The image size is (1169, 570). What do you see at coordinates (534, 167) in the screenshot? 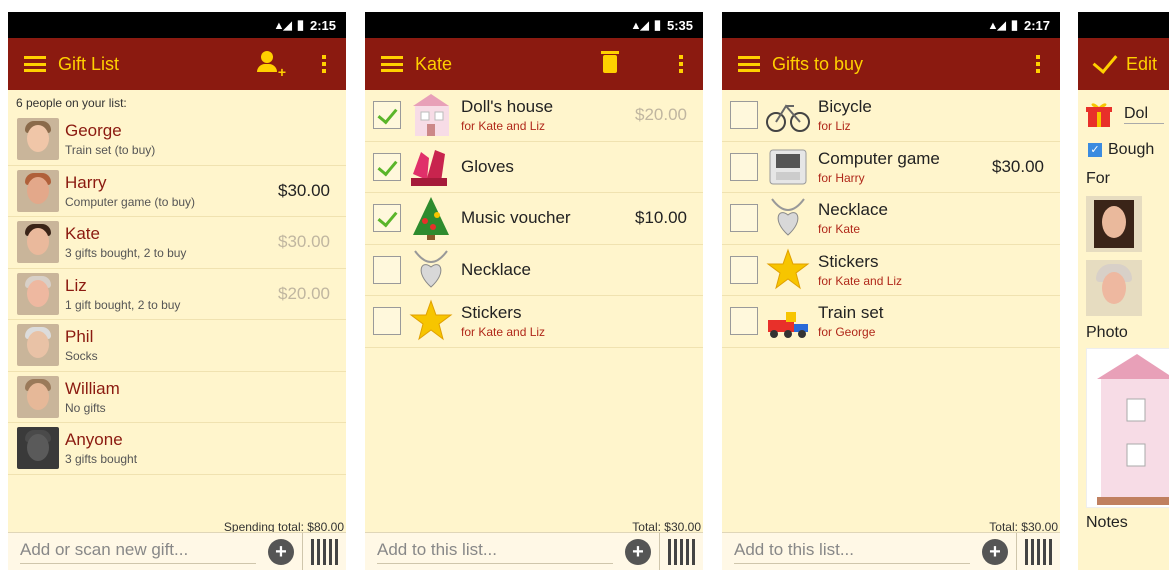
I see `gift-row: Gloves` at bounding box center [534, 167].